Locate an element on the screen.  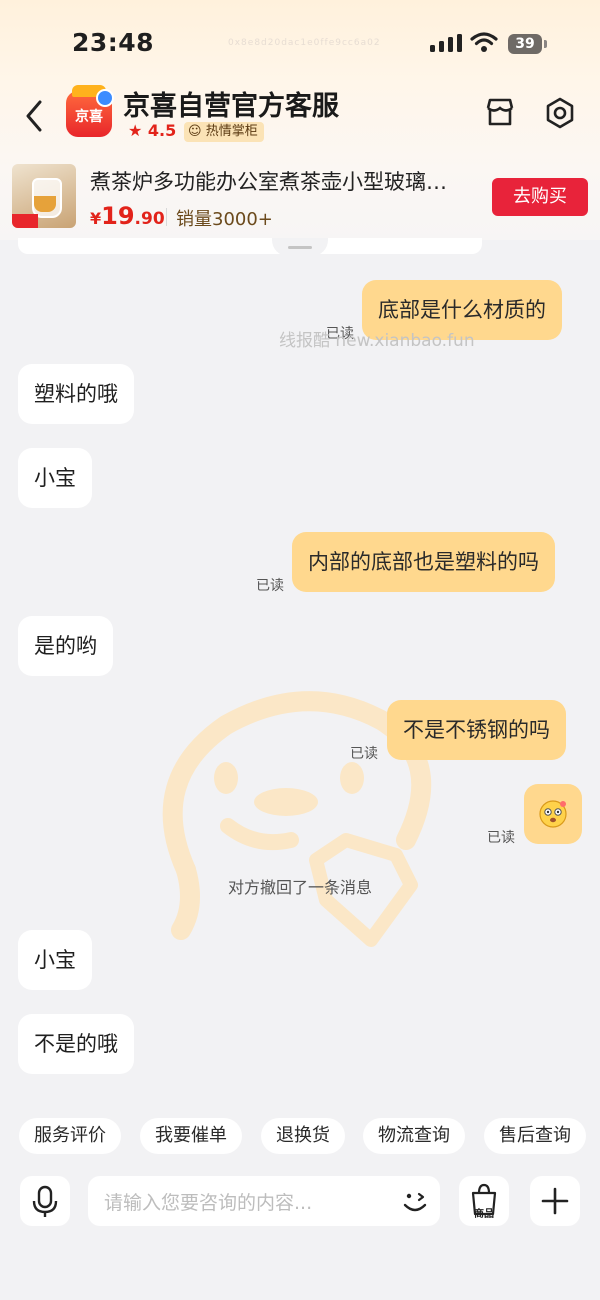
collapsed-card-edge is located at coordinates (250, 246).